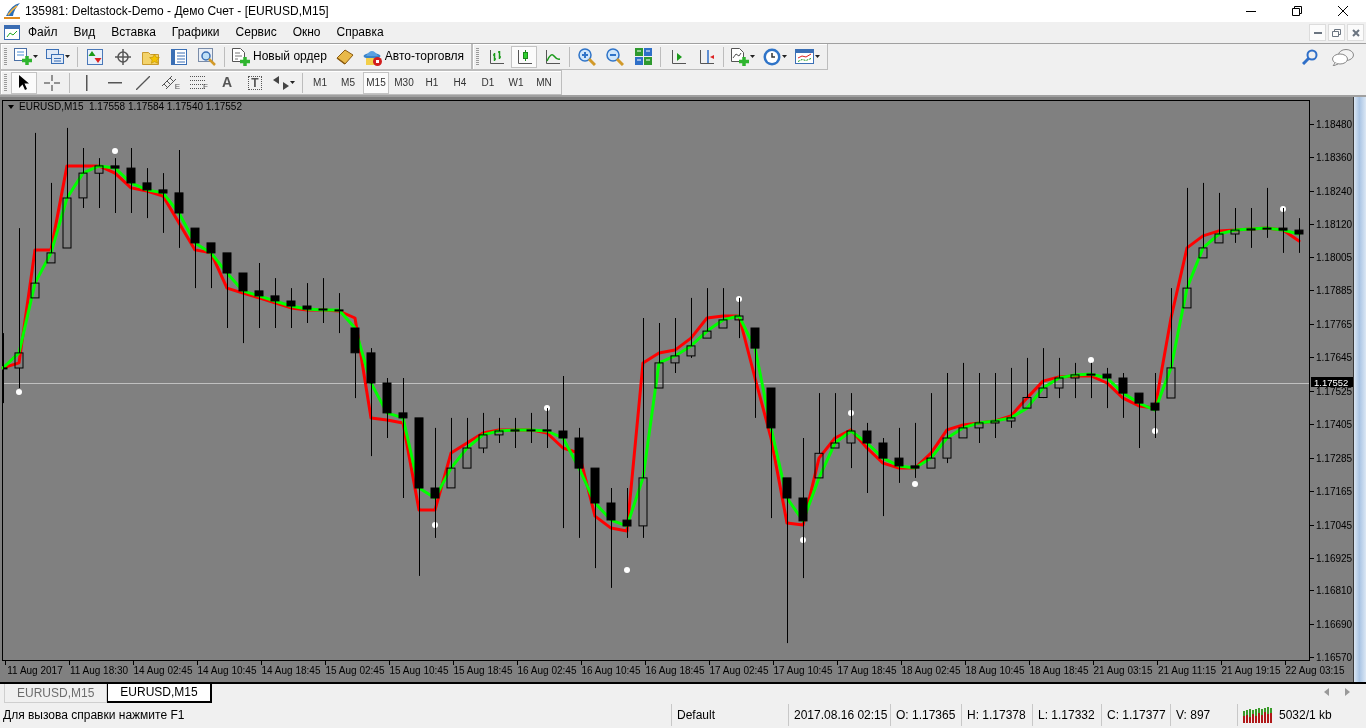 The width and height of the screenshot is (1366, 728). I want to click on text-button: A, so click(227, 82).